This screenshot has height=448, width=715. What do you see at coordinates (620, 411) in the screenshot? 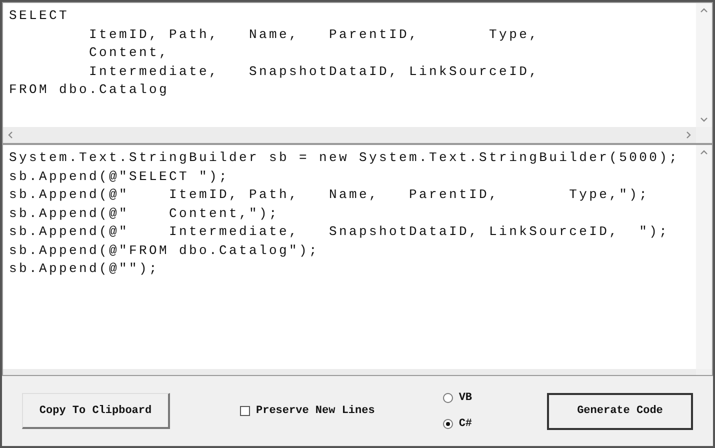
I see `generate-code-button: Generate Code` at bounding box center [620, 411].